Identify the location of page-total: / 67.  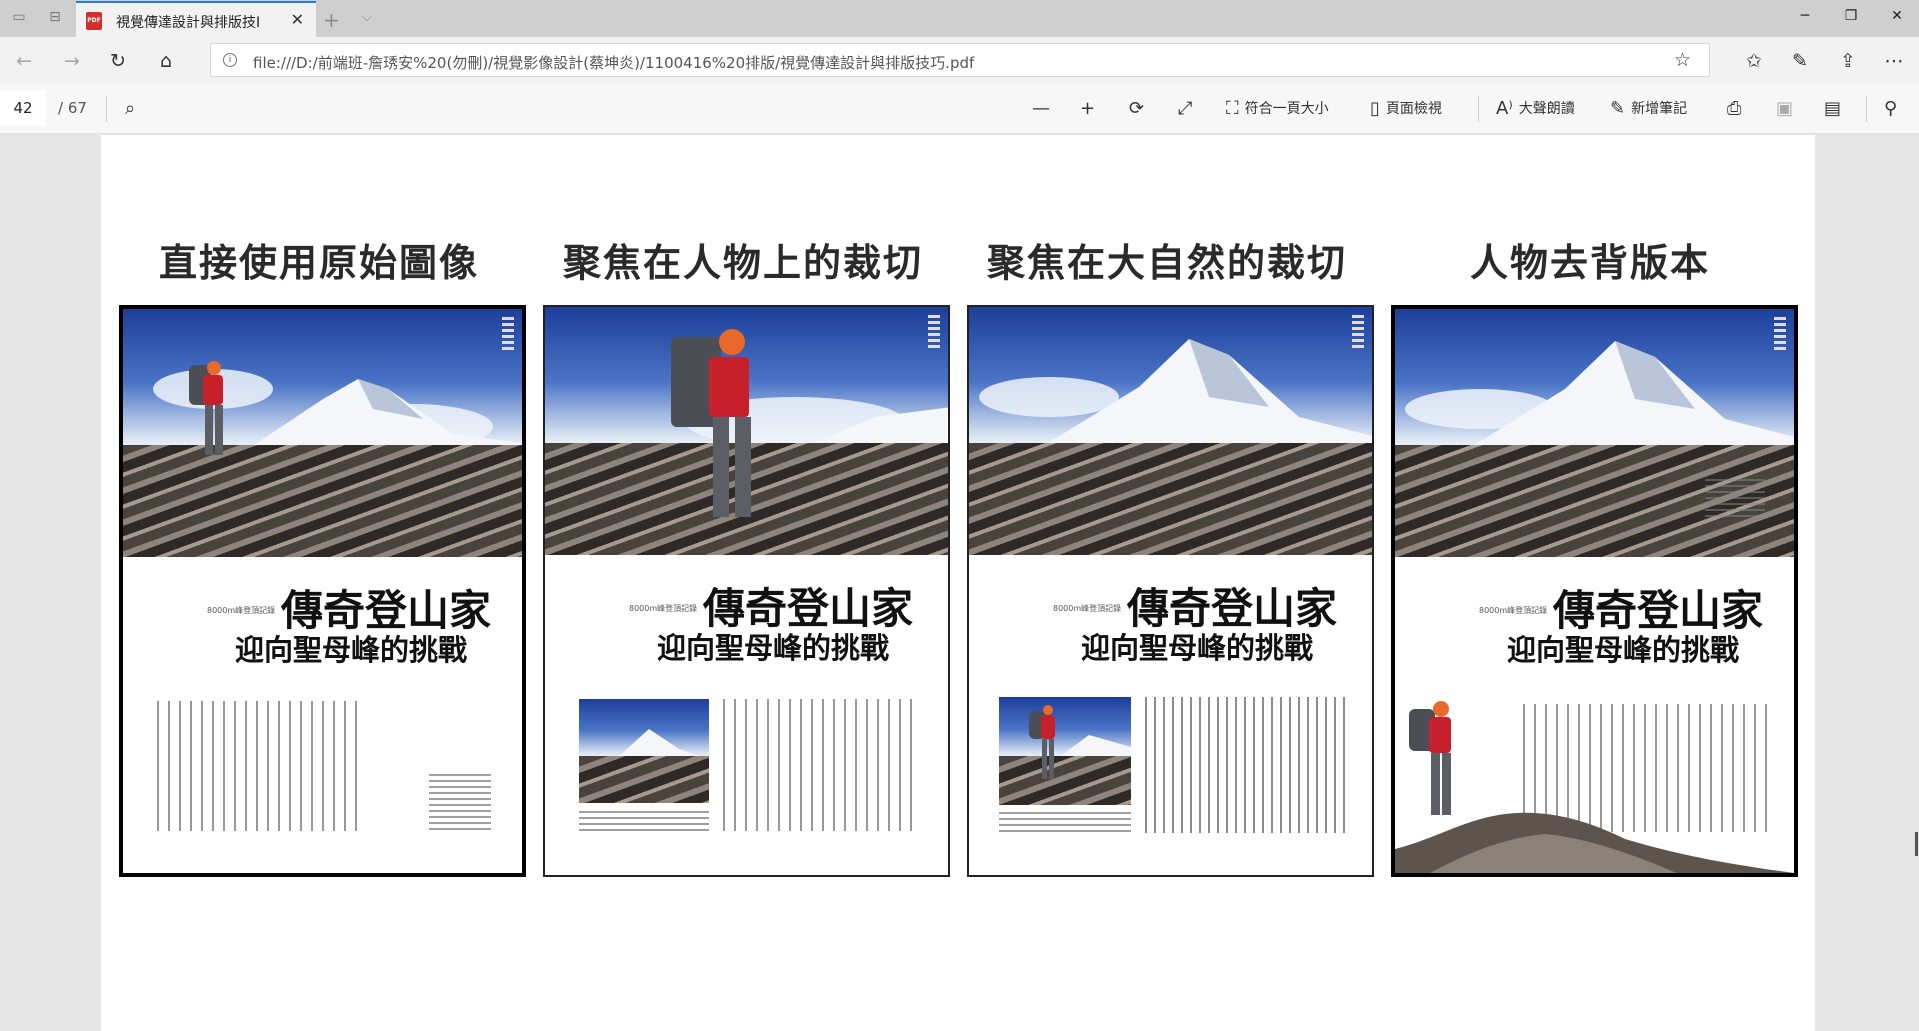
(72, 108).